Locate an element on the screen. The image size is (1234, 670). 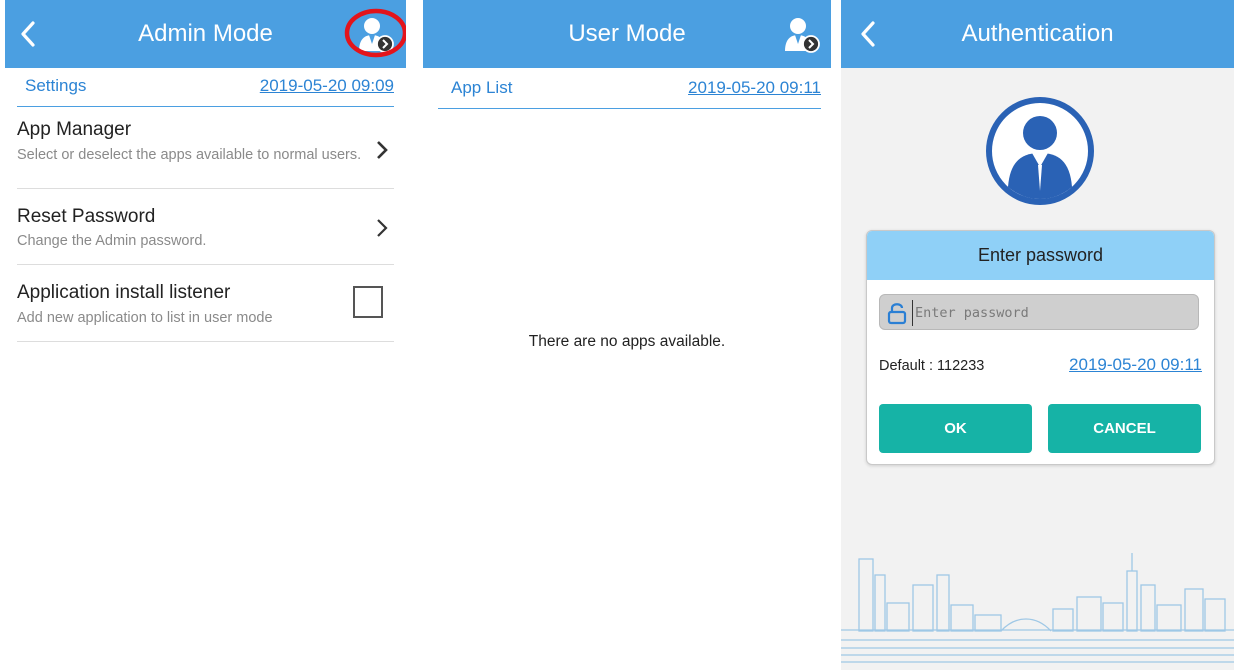
ok-button: OK is located at coordinates (955, 428).